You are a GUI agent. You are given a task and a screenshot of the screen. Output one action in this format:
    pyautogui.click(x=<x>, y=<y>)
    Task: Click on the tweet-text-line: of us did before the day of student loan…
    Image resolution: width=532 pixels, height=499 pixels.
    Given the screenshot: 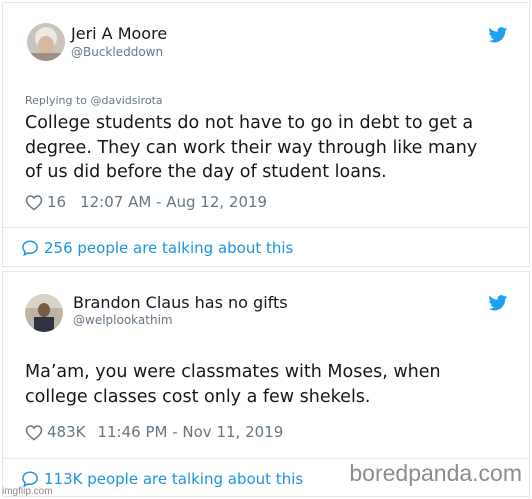 What is the action you would take?
    pyautogui.click(x=206, y=172)
    